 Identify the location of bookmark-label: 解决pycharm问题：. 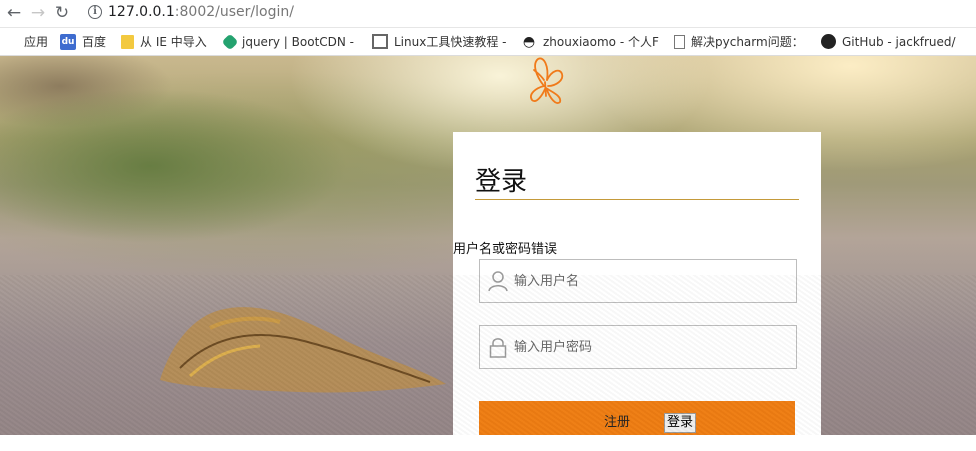
(747, 42).